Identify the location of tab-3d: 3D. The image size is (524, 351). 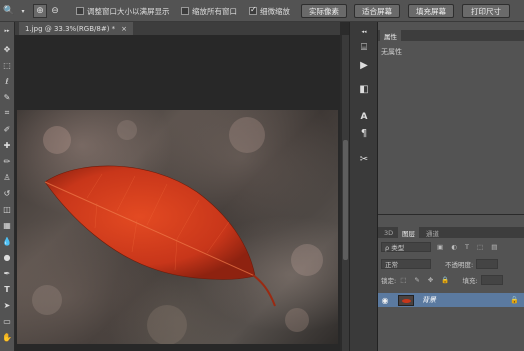
(388, 232).